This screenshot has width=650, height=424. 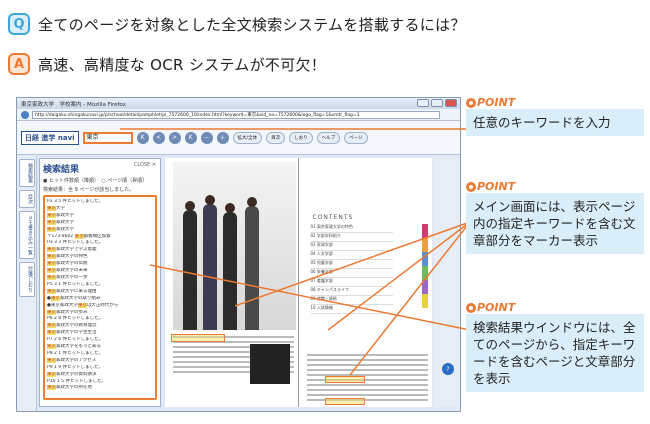 I want to click on callout-line-results, so click(x=310, y=297).